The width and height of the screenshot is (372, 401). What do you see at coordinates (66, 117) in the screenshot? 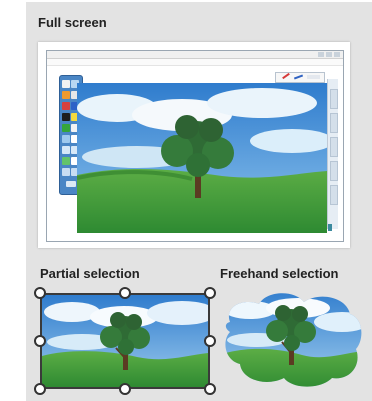
I see `color-black-icon` at bounding box center [66, 117].